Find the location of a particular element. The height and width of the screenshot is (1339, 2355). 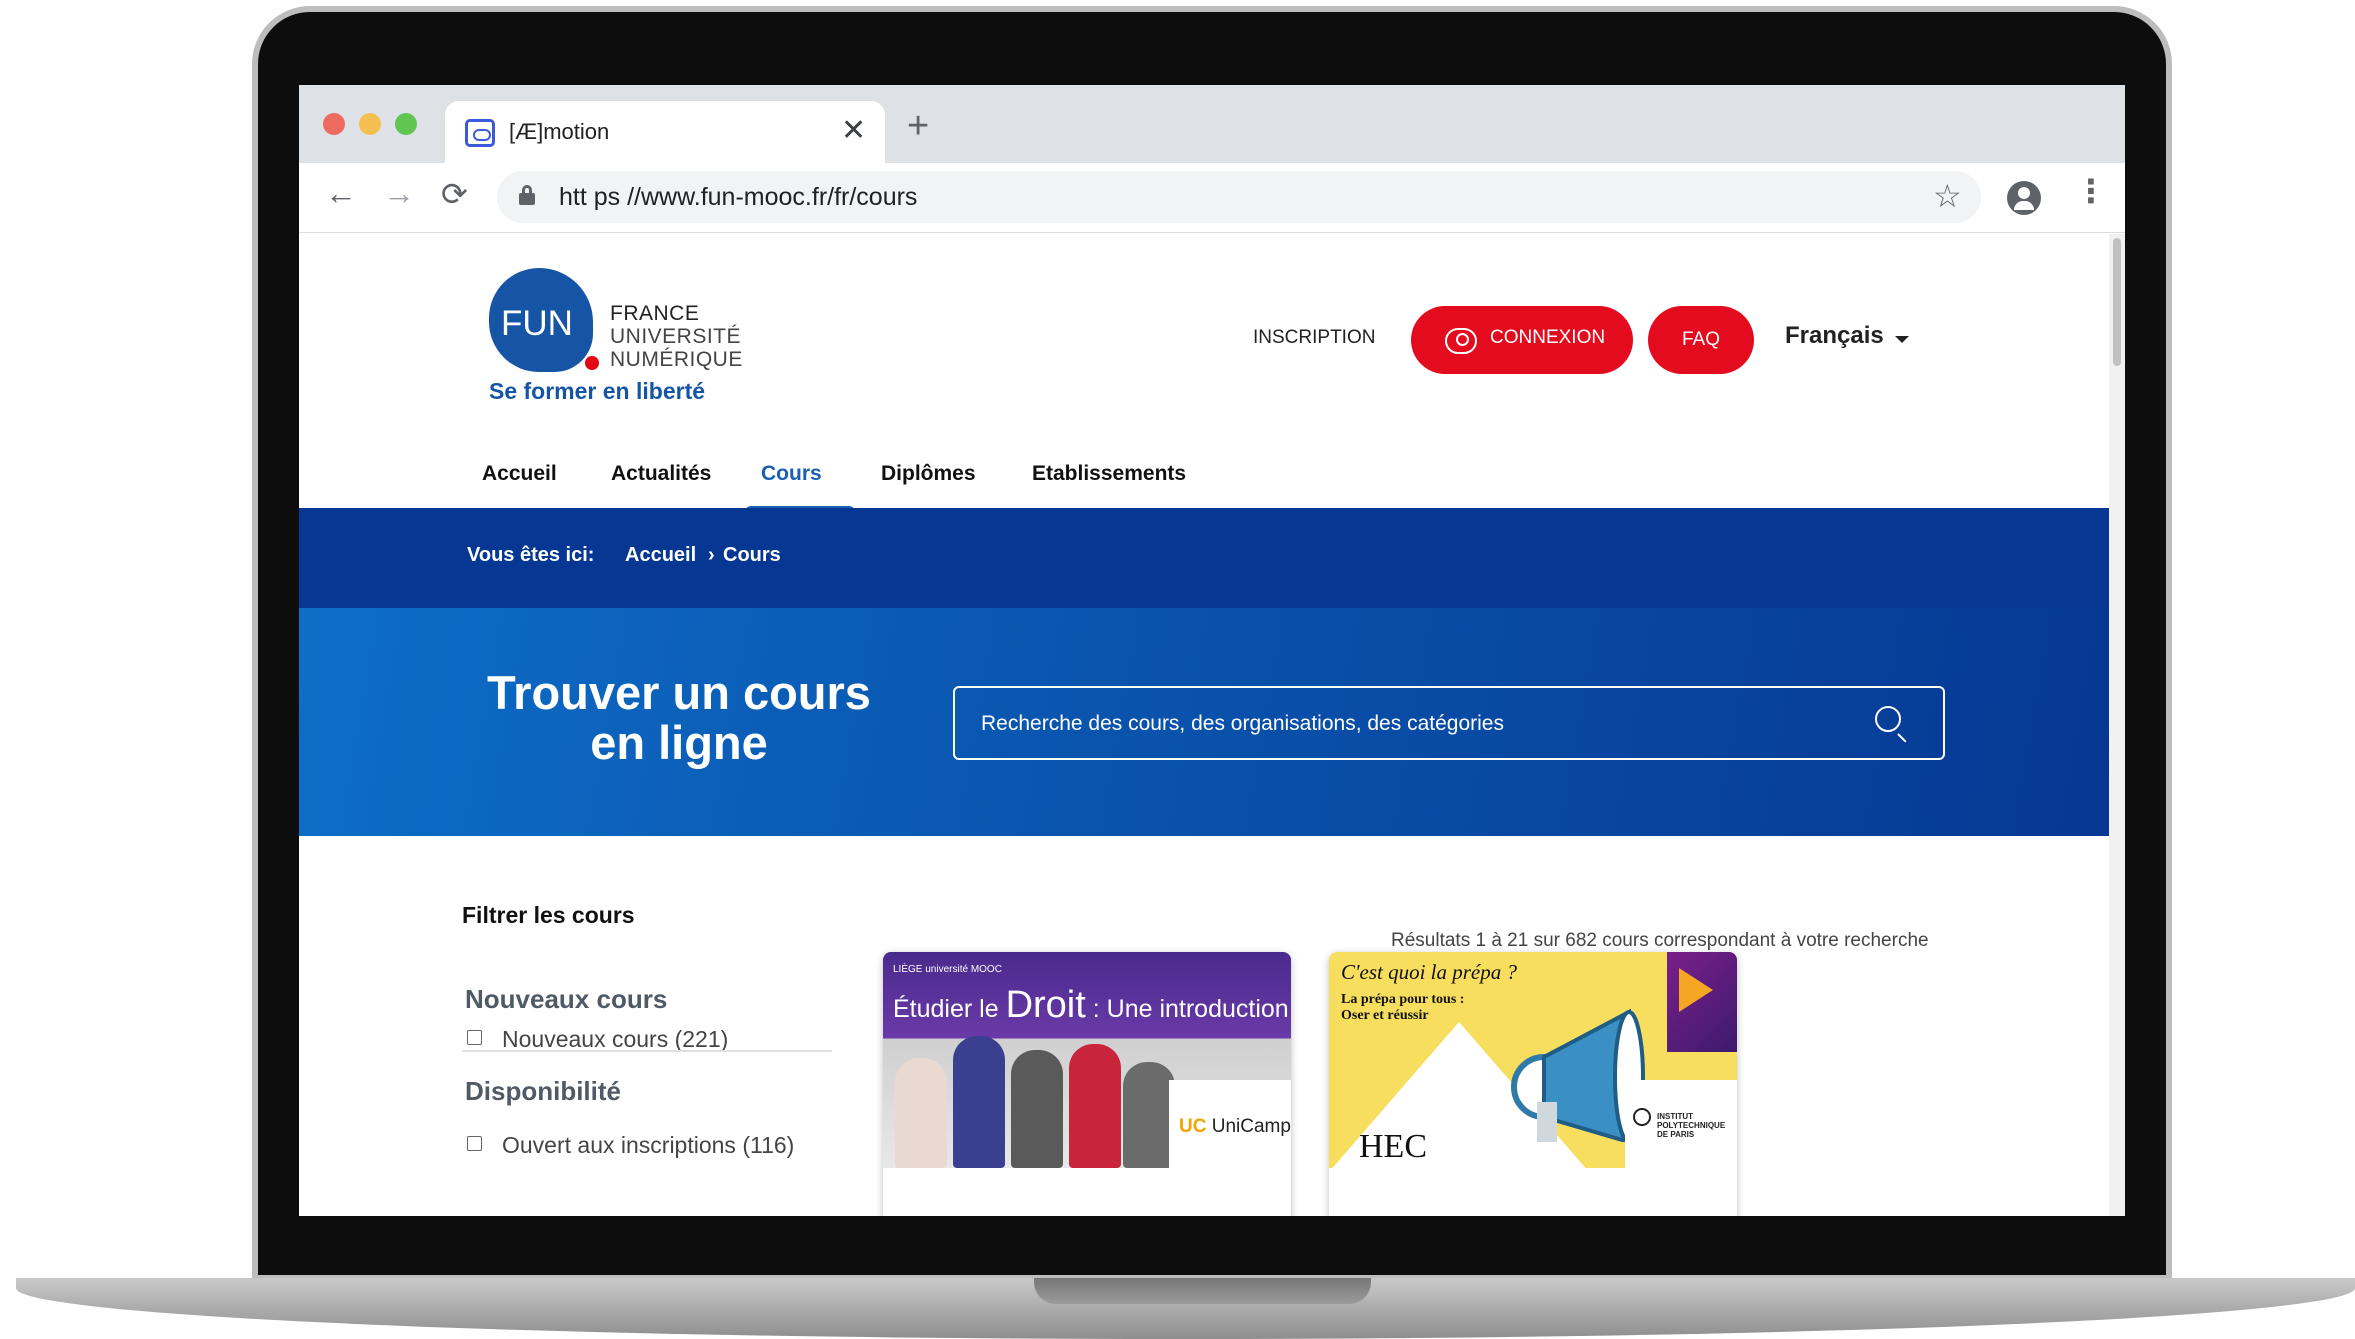

menu-dots-icon: ⋮ is located at coordinates (2091, 191).